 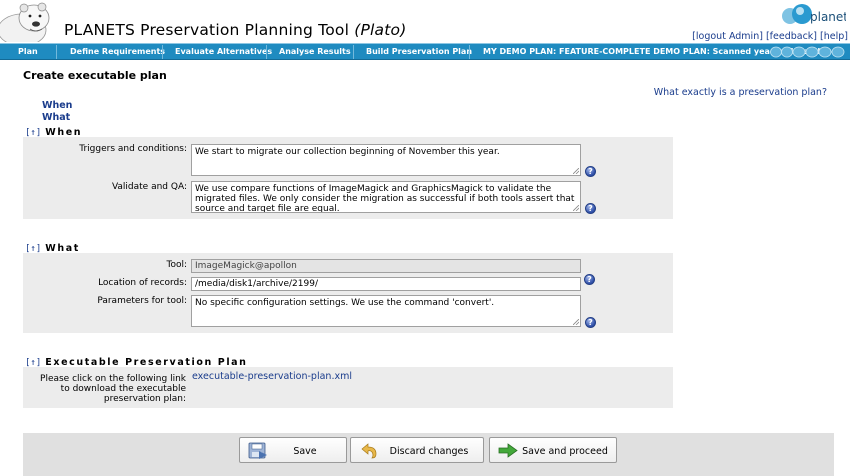 What do you see at coordinates (149, 187) in the screenshot?
I see `validate-label: Validate and QA:` at bounding box center [149, 187].